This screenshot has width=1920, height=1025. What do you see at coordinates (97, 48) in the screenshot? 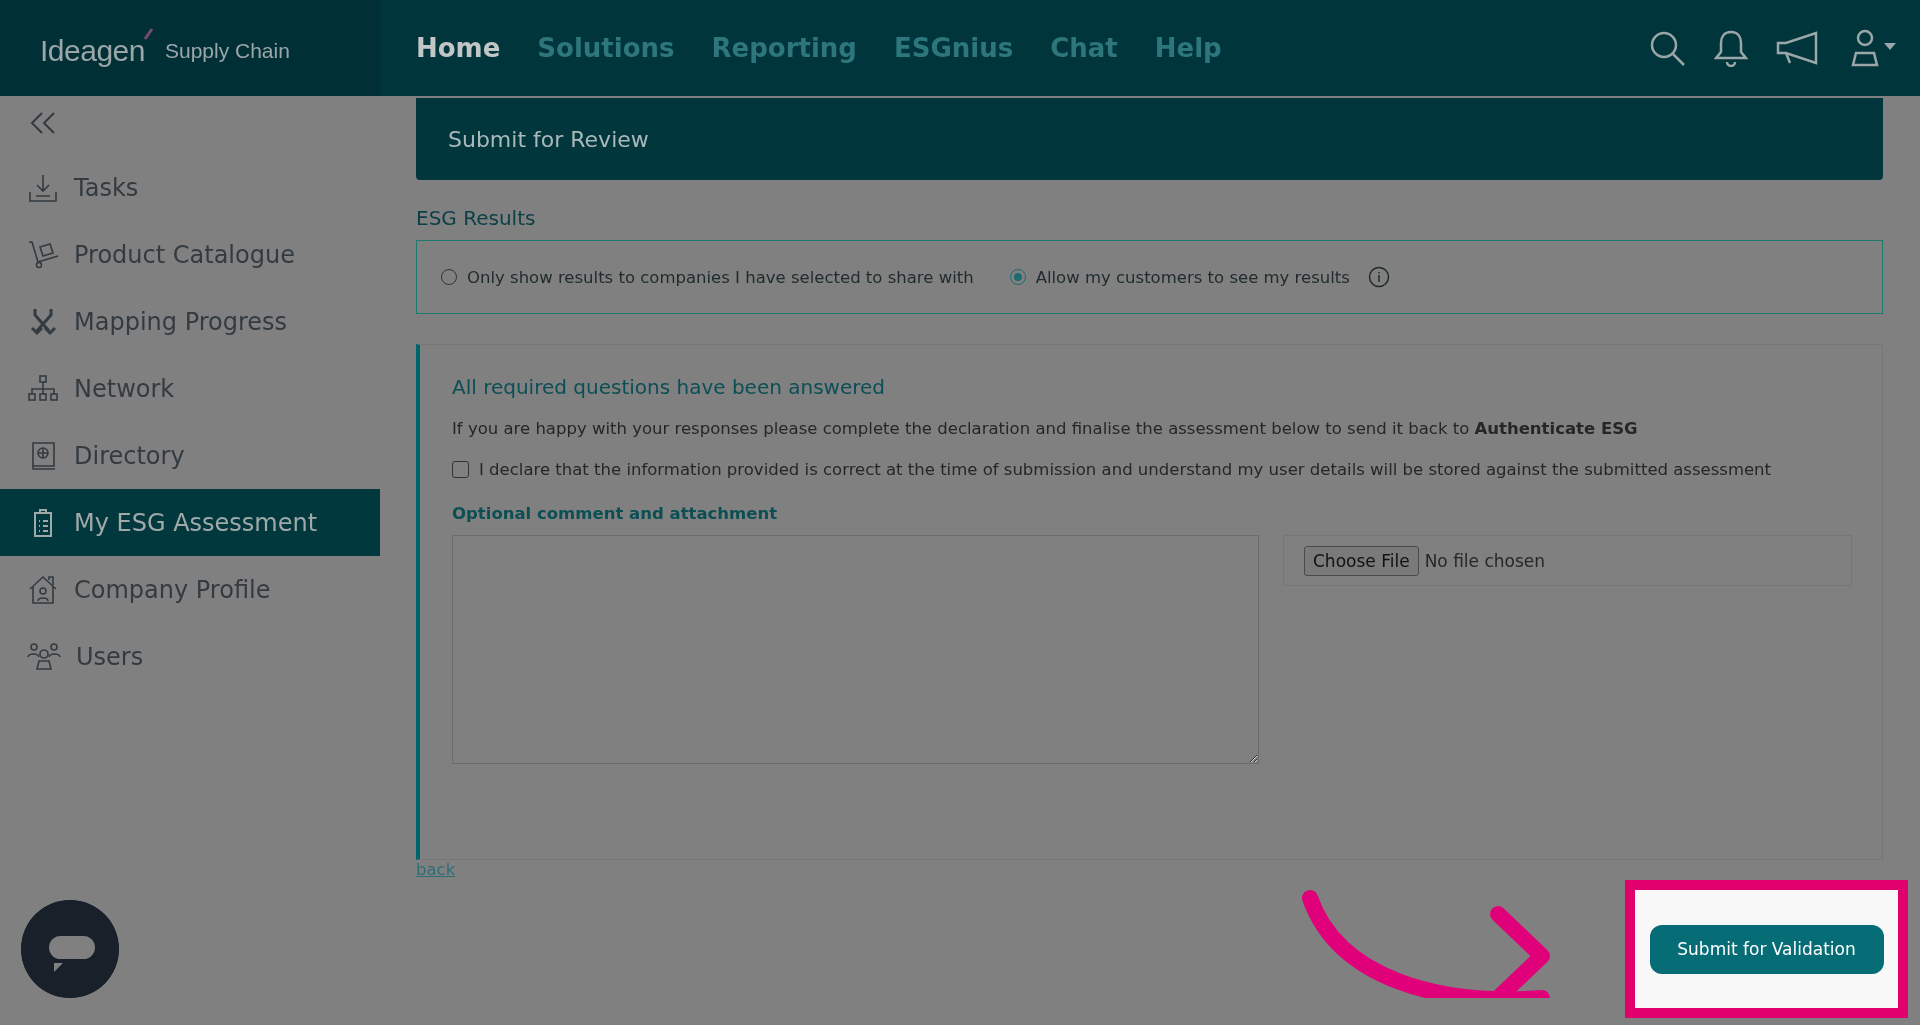
I see `logo: Ideagen` at bounding box center [97, 48].